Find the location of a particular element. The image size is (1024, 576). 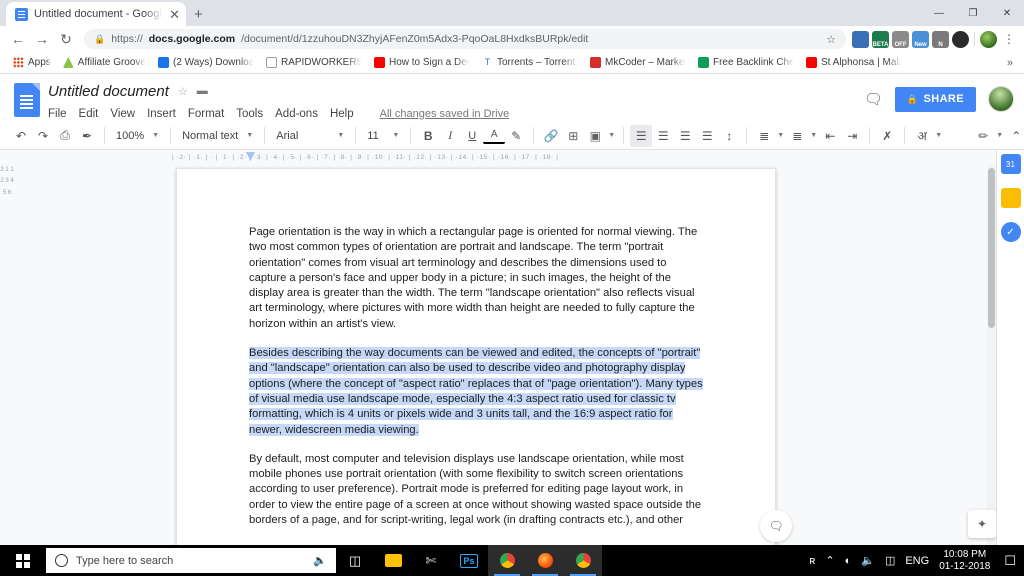

paragraph-style-dropdown: Normal text ▼ is located at coordinates (217, 136).